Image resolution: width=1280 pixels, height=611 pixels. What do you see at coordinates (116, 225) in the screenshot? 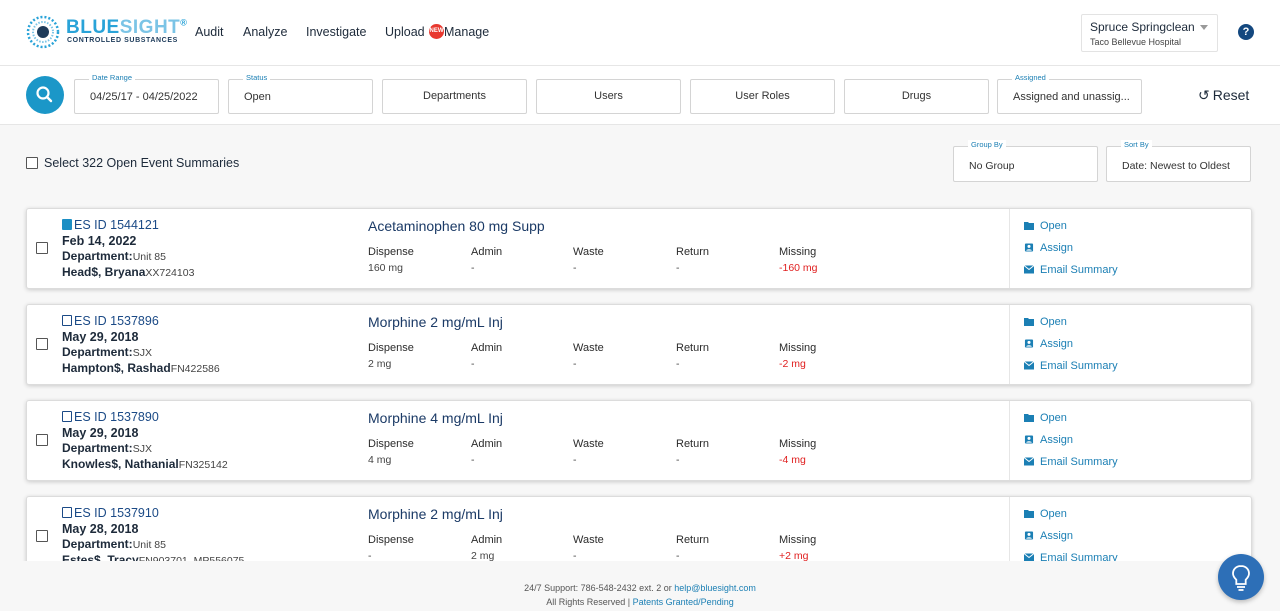
I see `es-id-text: ES ID 1544121` at bounding box center [116, 225].